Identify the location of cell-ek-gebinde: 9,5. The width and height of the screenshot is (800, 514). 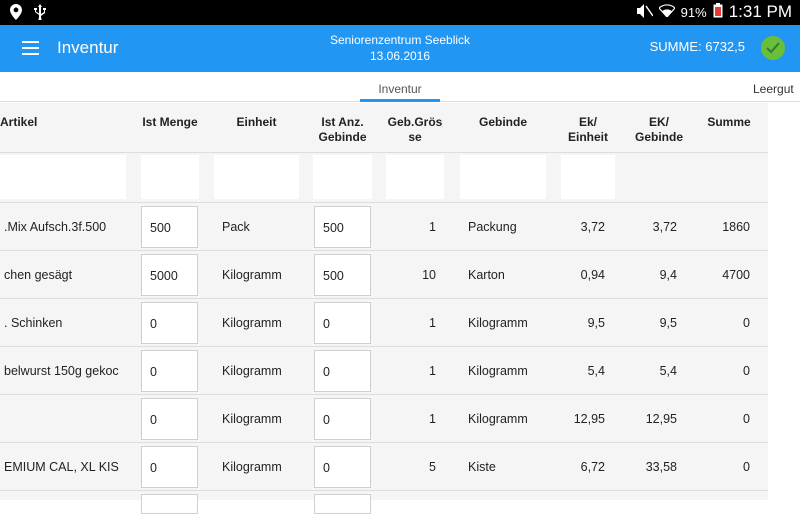
(668, 323).